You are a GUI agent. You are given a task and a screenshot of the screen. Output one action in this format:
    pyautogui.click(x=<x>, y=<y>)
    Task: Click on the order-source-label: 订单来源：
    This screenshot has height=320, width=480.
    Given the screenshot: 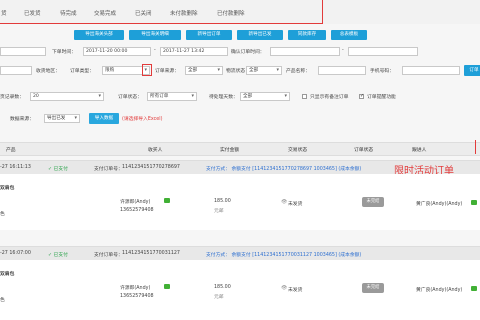 What is the action you would take?
    pyautogui.click(x=167, y=71)
    